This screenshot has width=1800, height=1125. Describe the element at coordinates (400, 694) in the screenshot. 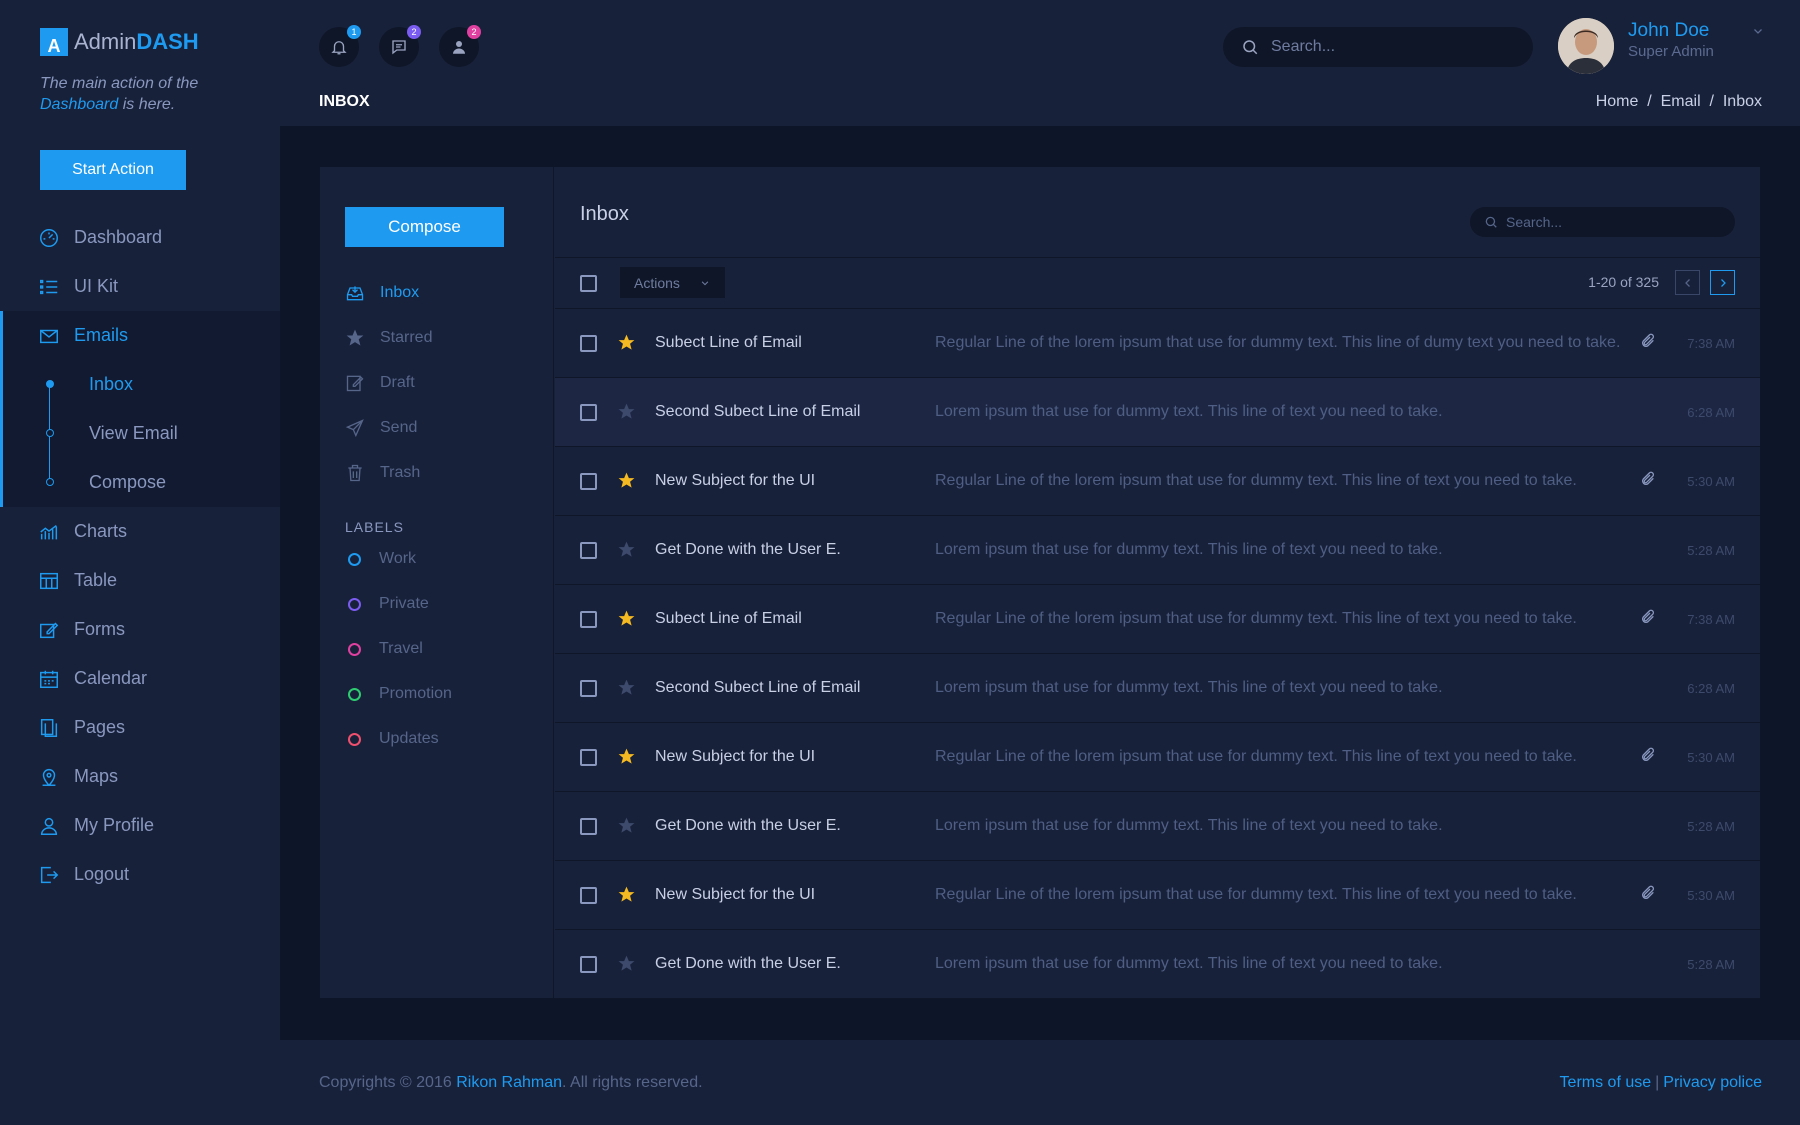

I see `label-promotion: Promotion` at that location.